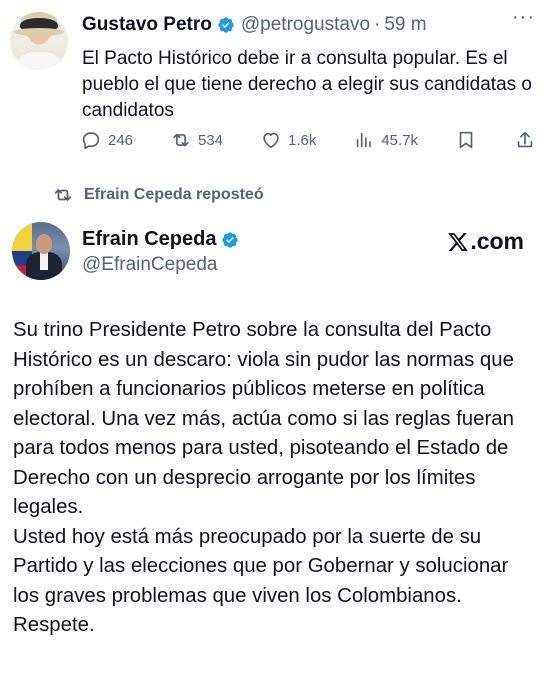  Describe the element at coordinates (147, 25) in the screenshot. I see `author-name: Gustavo Petro` at that location.